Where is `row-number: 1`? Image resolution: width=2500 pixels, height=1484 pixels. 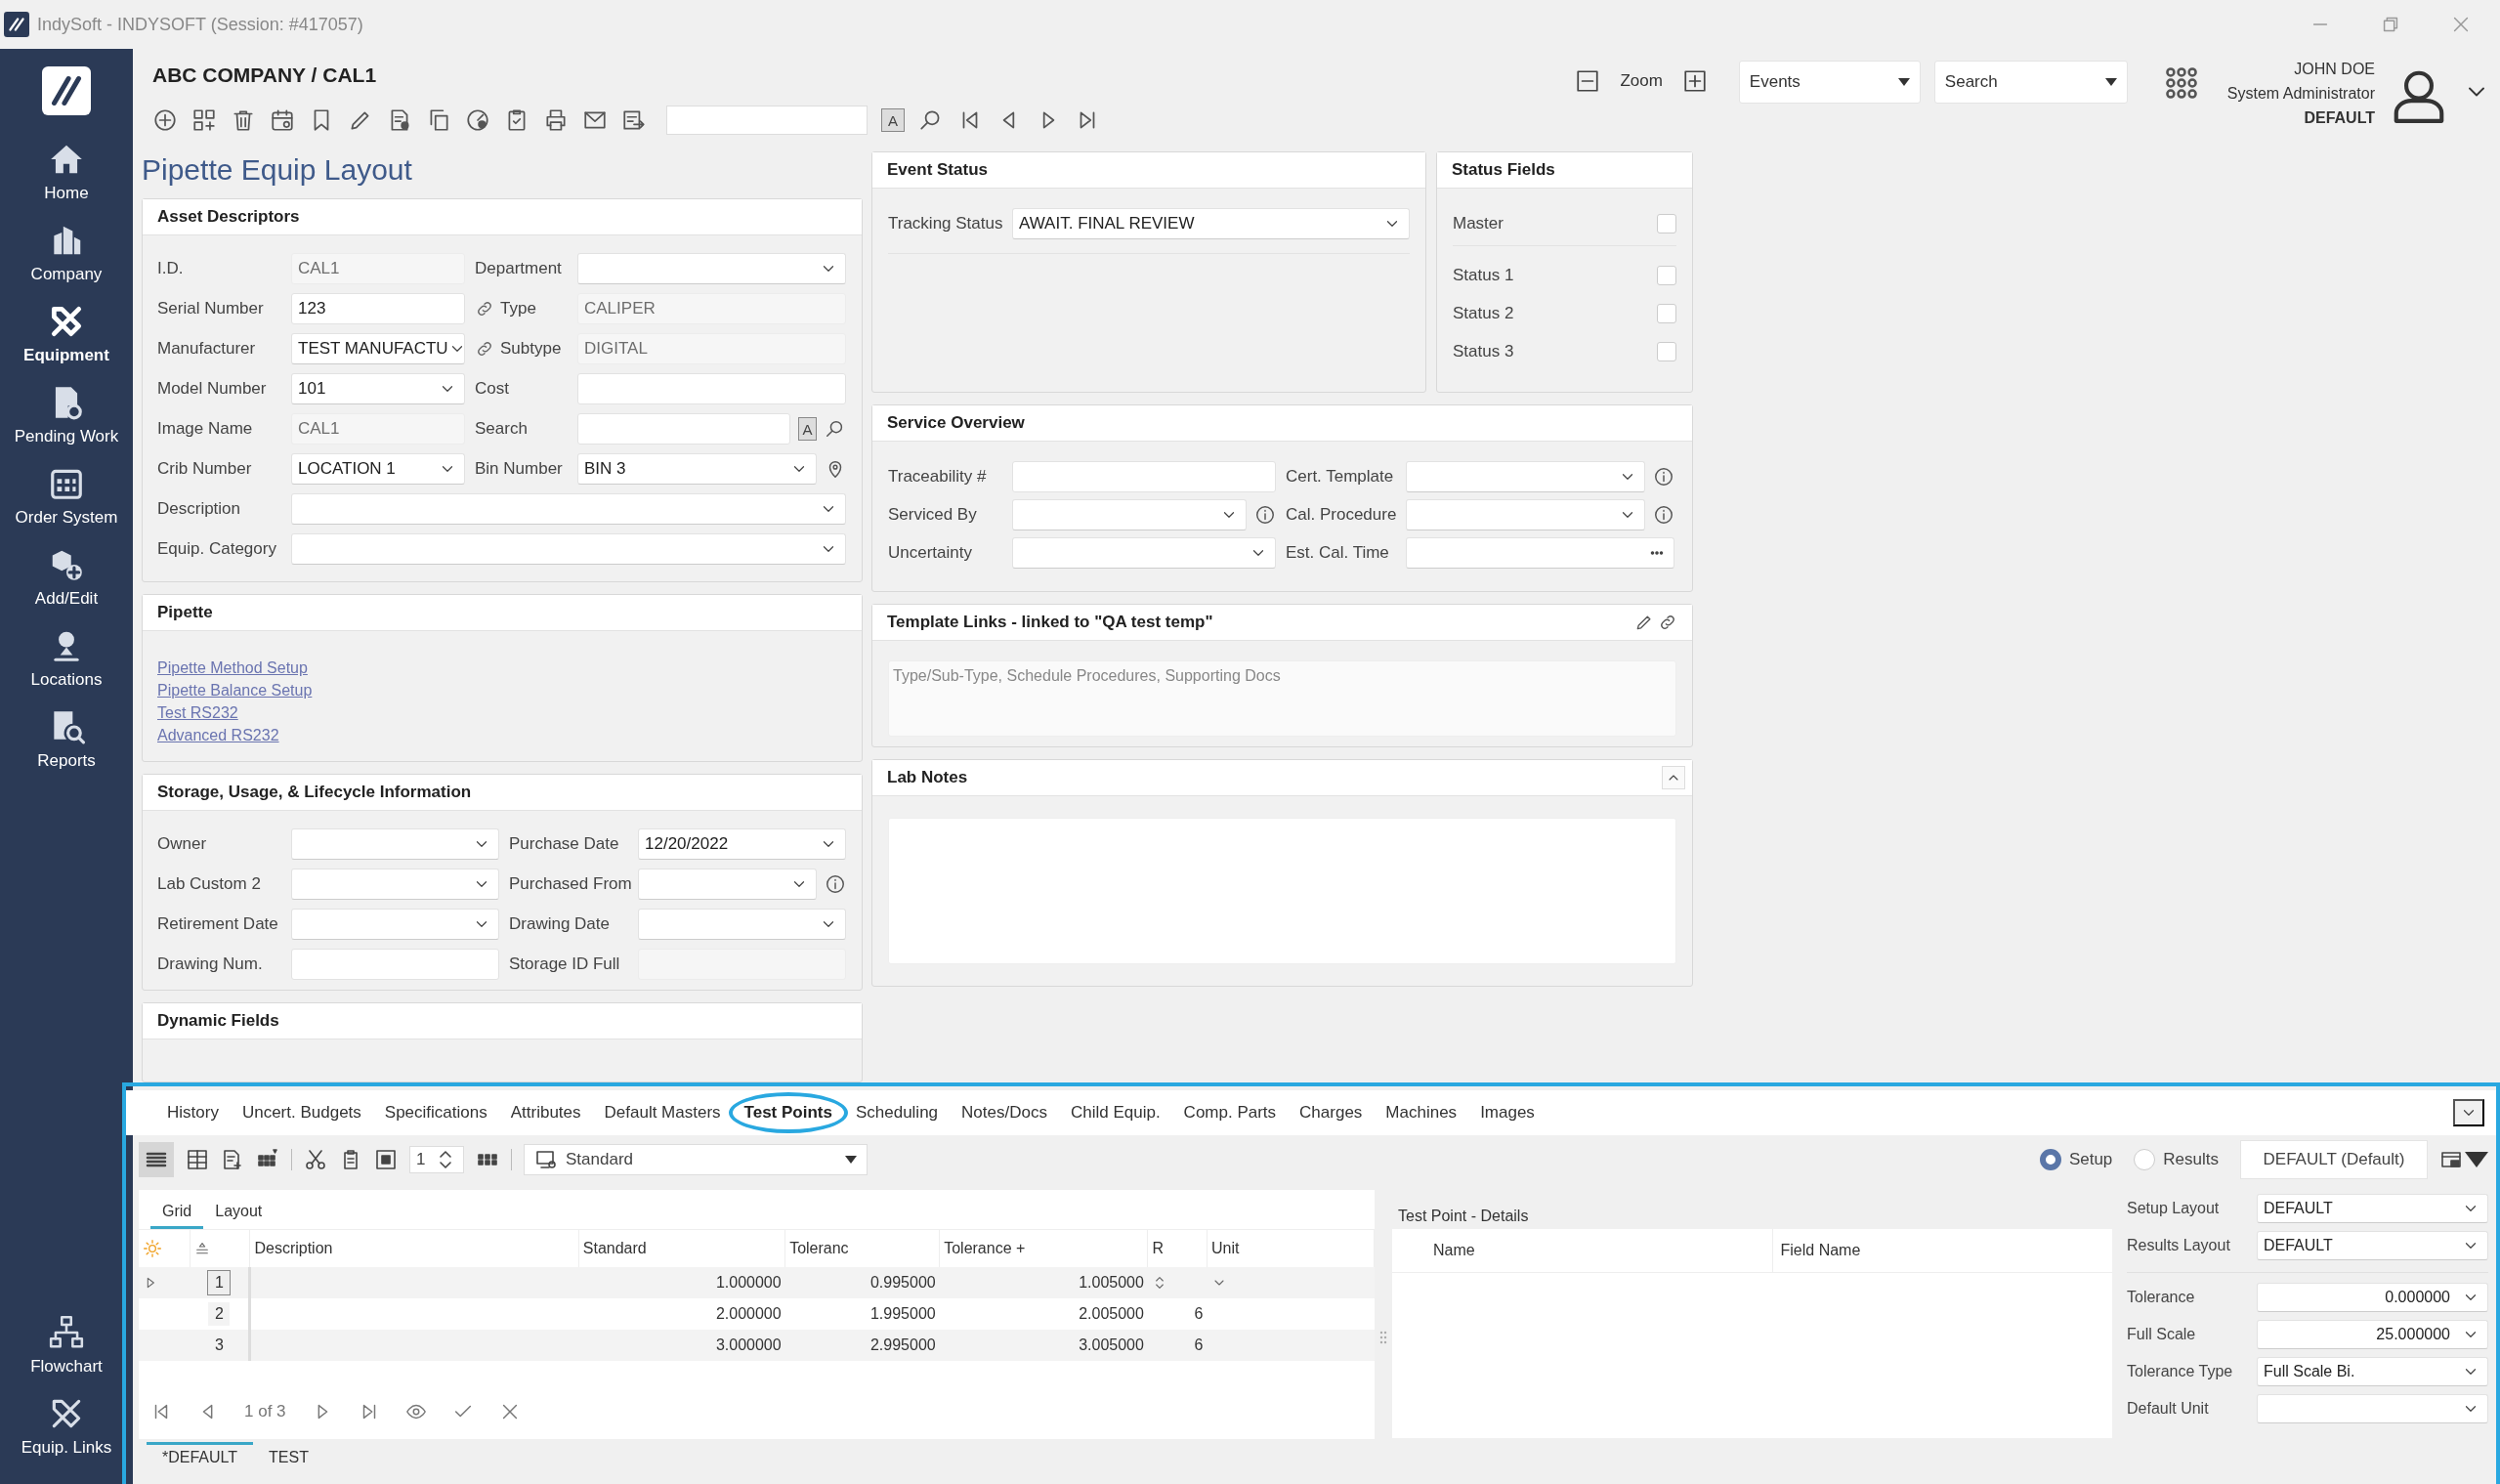 row-number: 1 is located at coordinates (220, 1282).